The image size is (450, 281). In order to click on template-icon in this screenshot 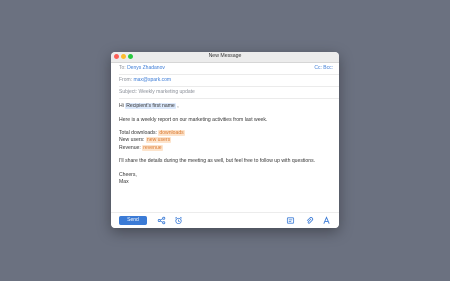, I will do `click(290, 220)`.